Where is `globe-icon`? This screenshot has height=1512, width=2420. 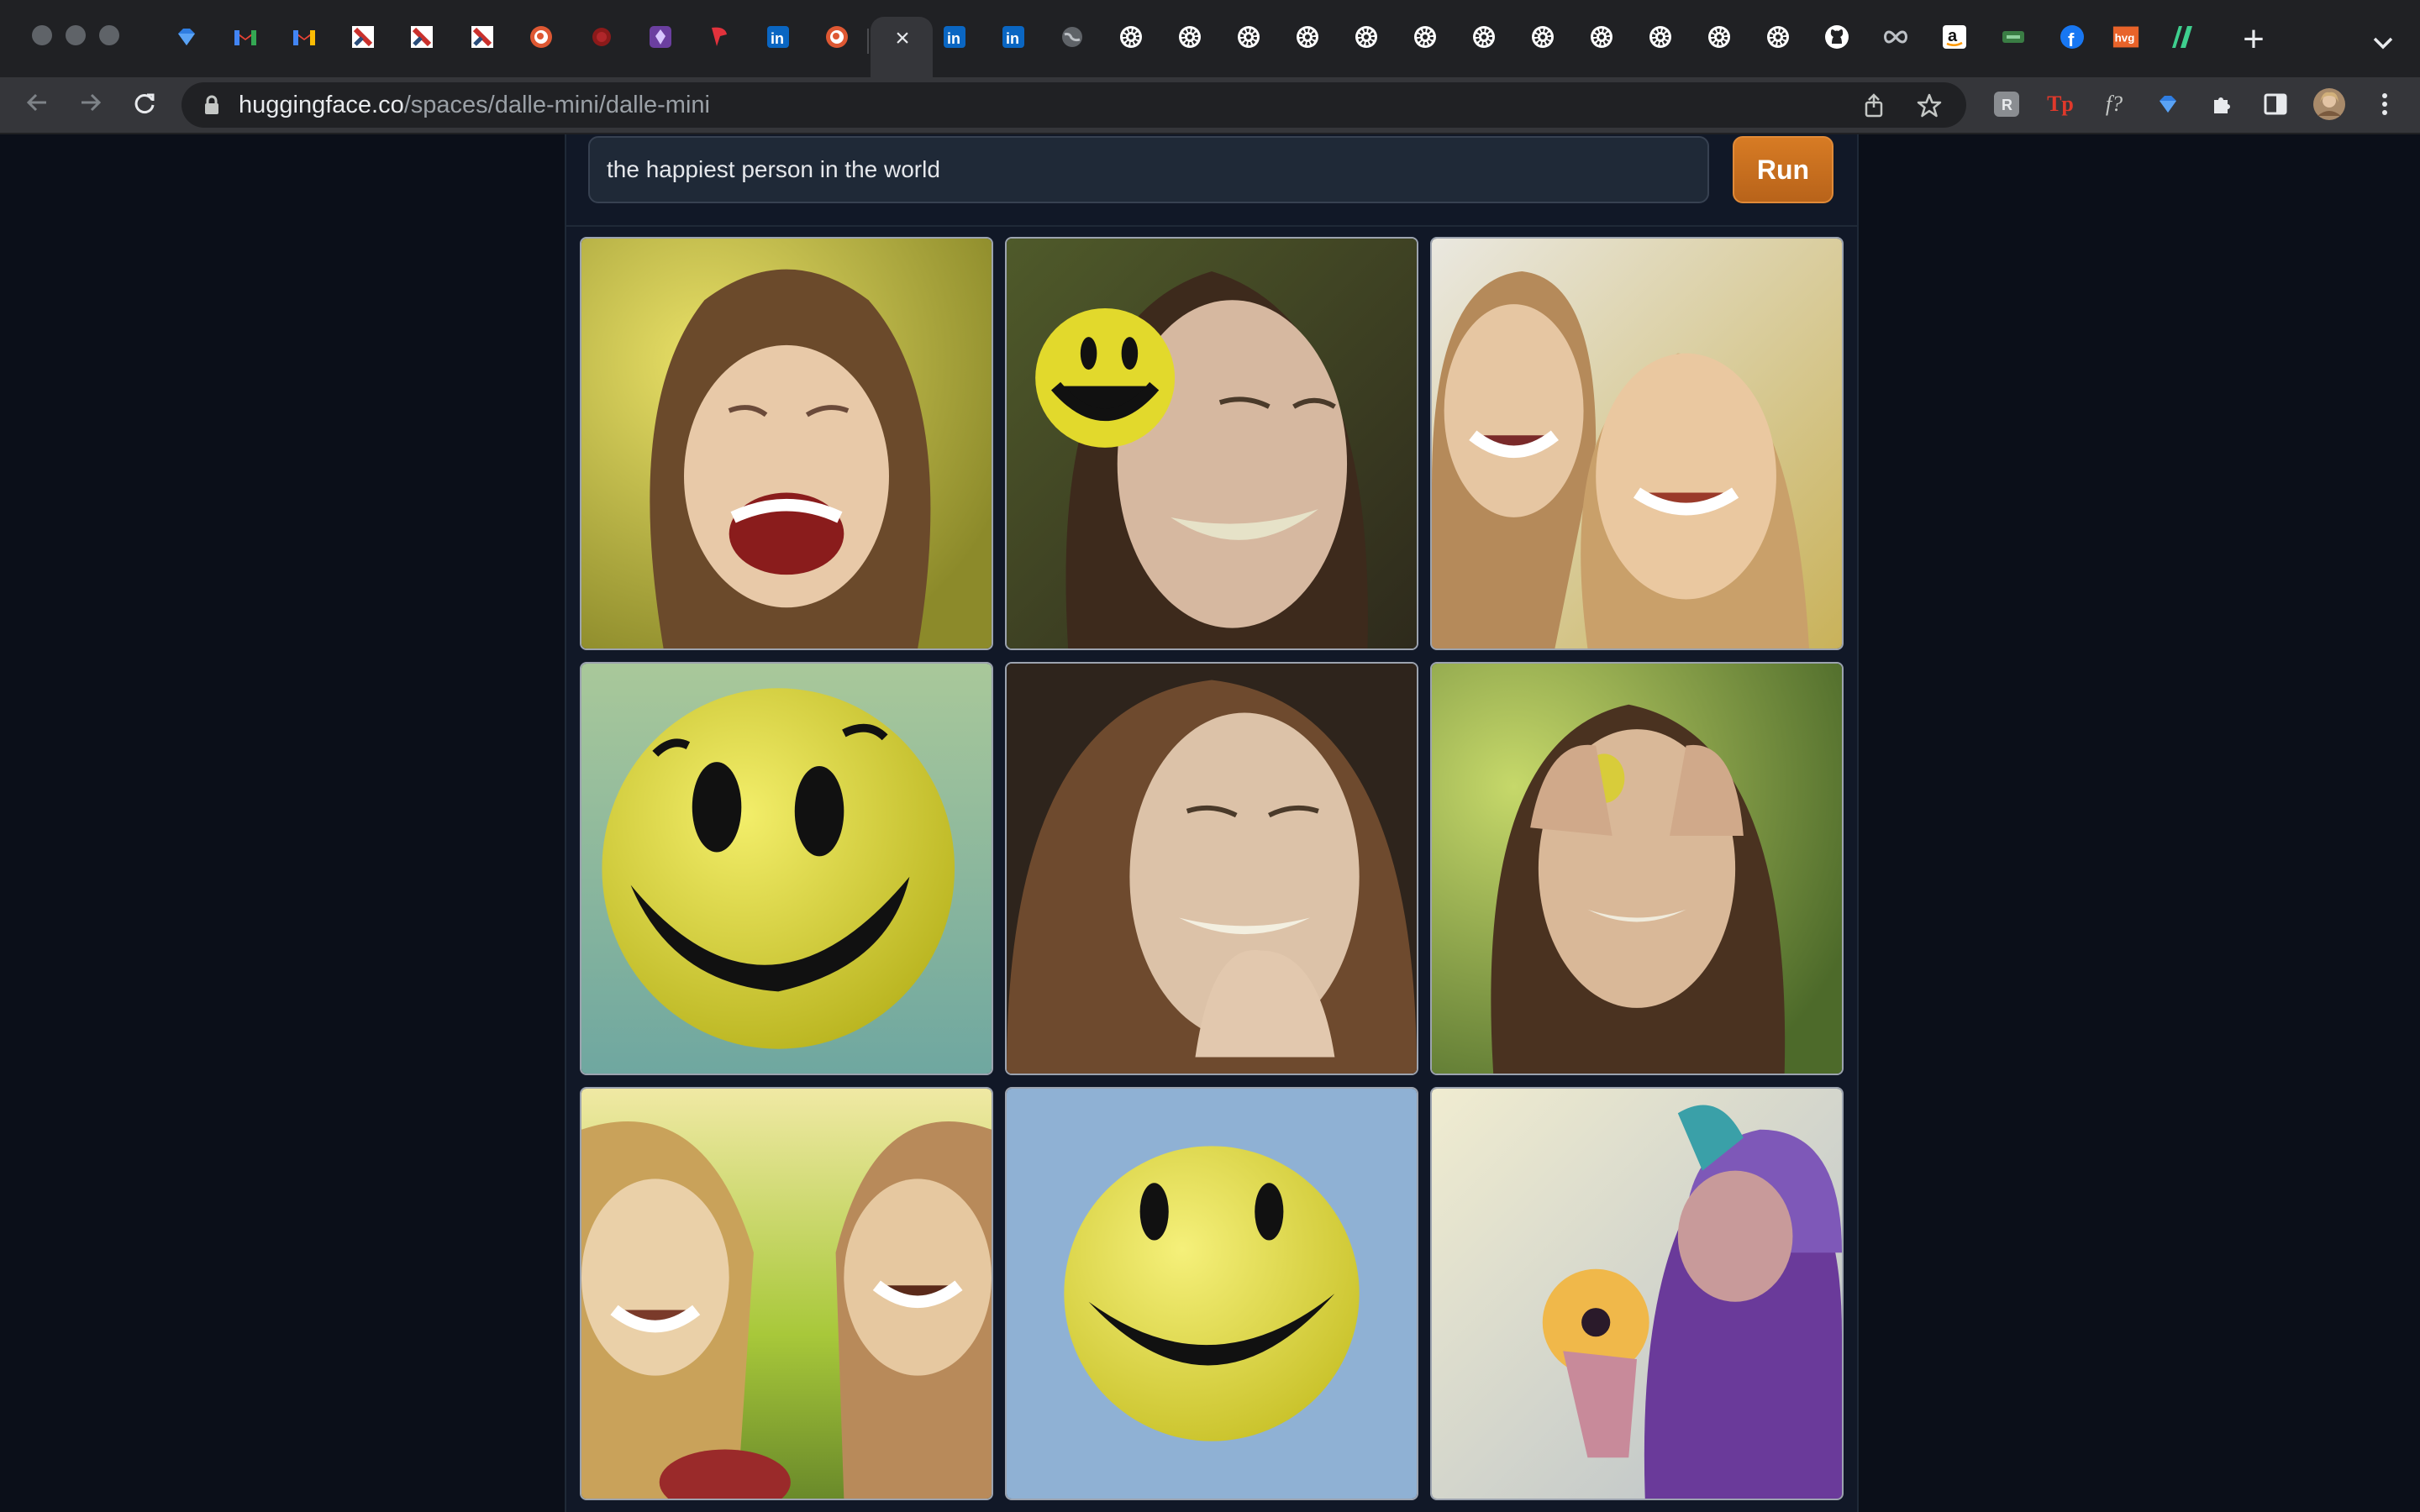
globe-icon is located at coordinates (1072, 37).